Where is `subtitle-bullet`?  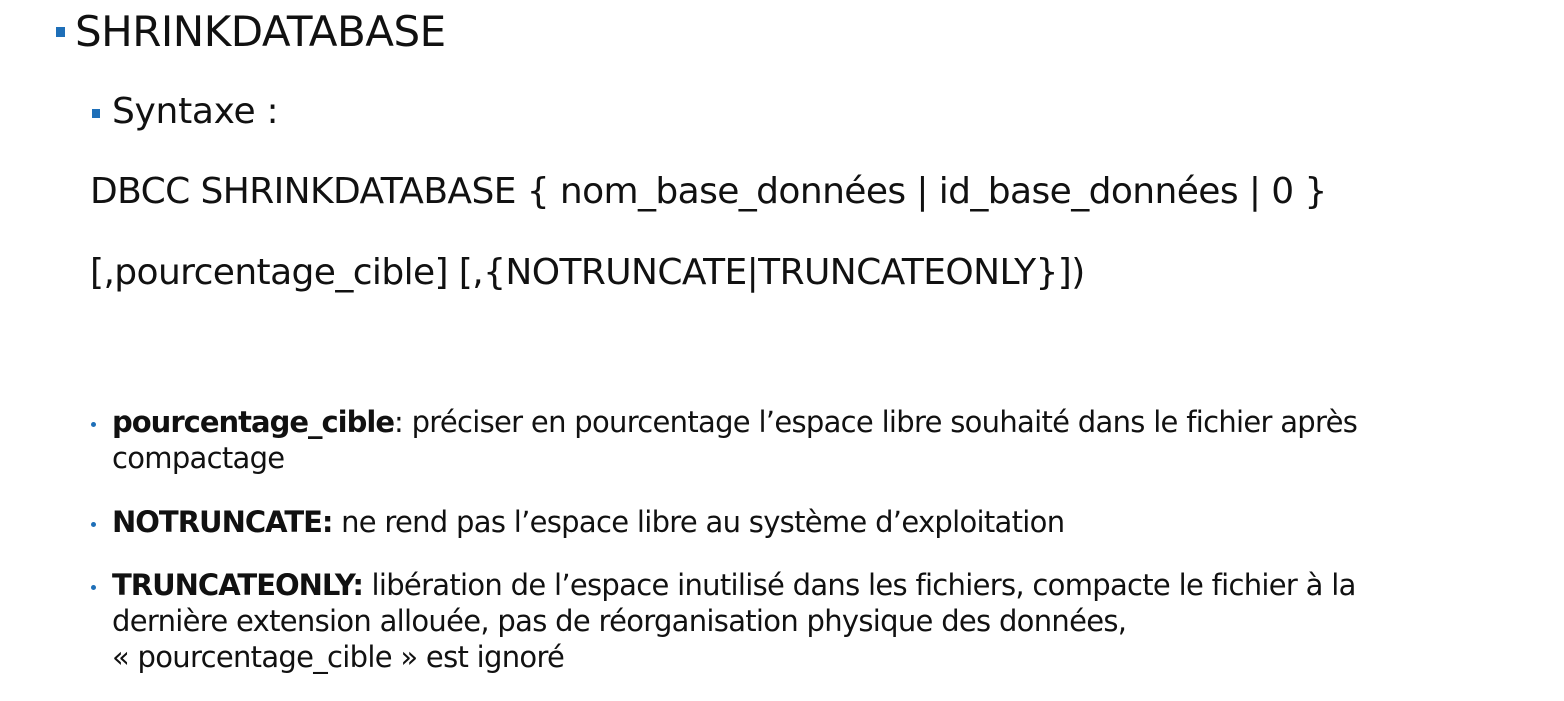 subtitle-bullet is located at coordinates (96, 113).